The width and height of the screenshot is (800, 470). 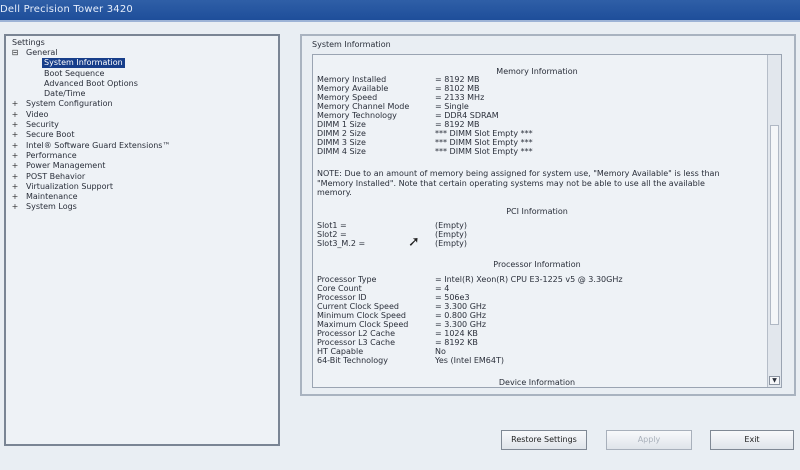 I want to click on processor-row: Processor L2 Cache = 1024 KB, so click(x=537, y=333).